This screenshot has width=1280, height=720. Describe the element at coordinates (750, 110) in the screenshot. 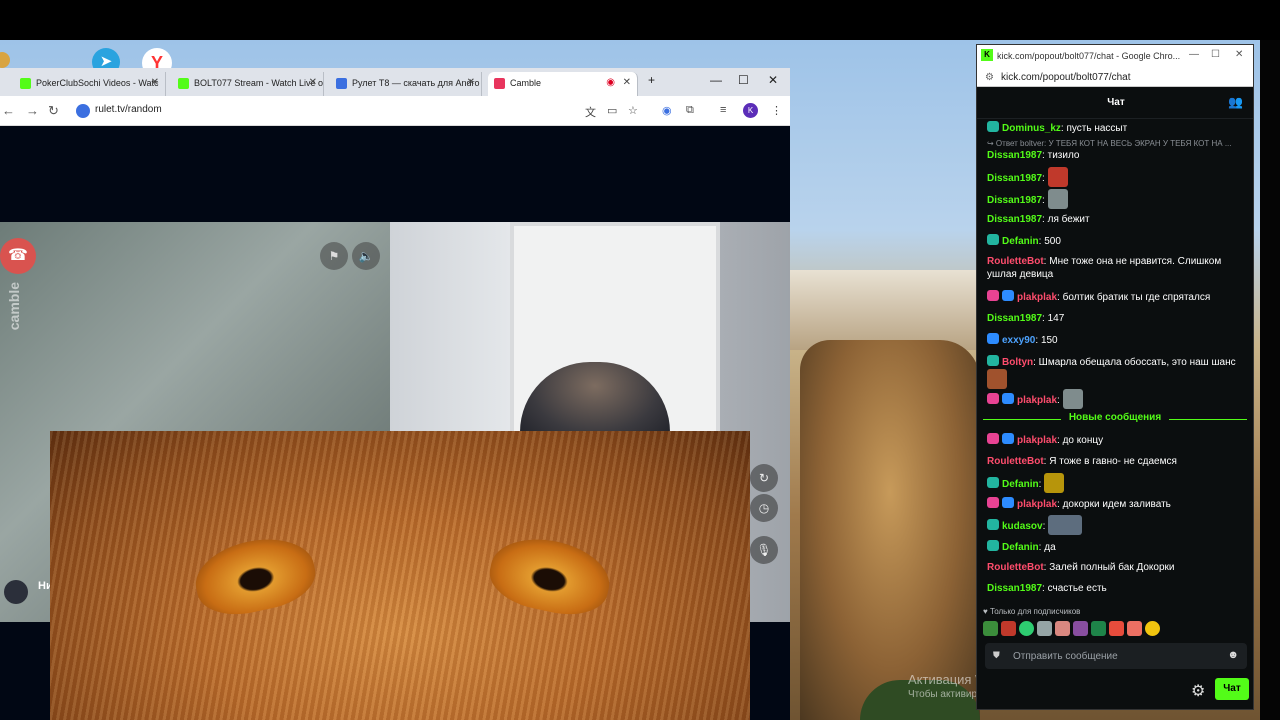

I see `profile-avatar: K` at that location.